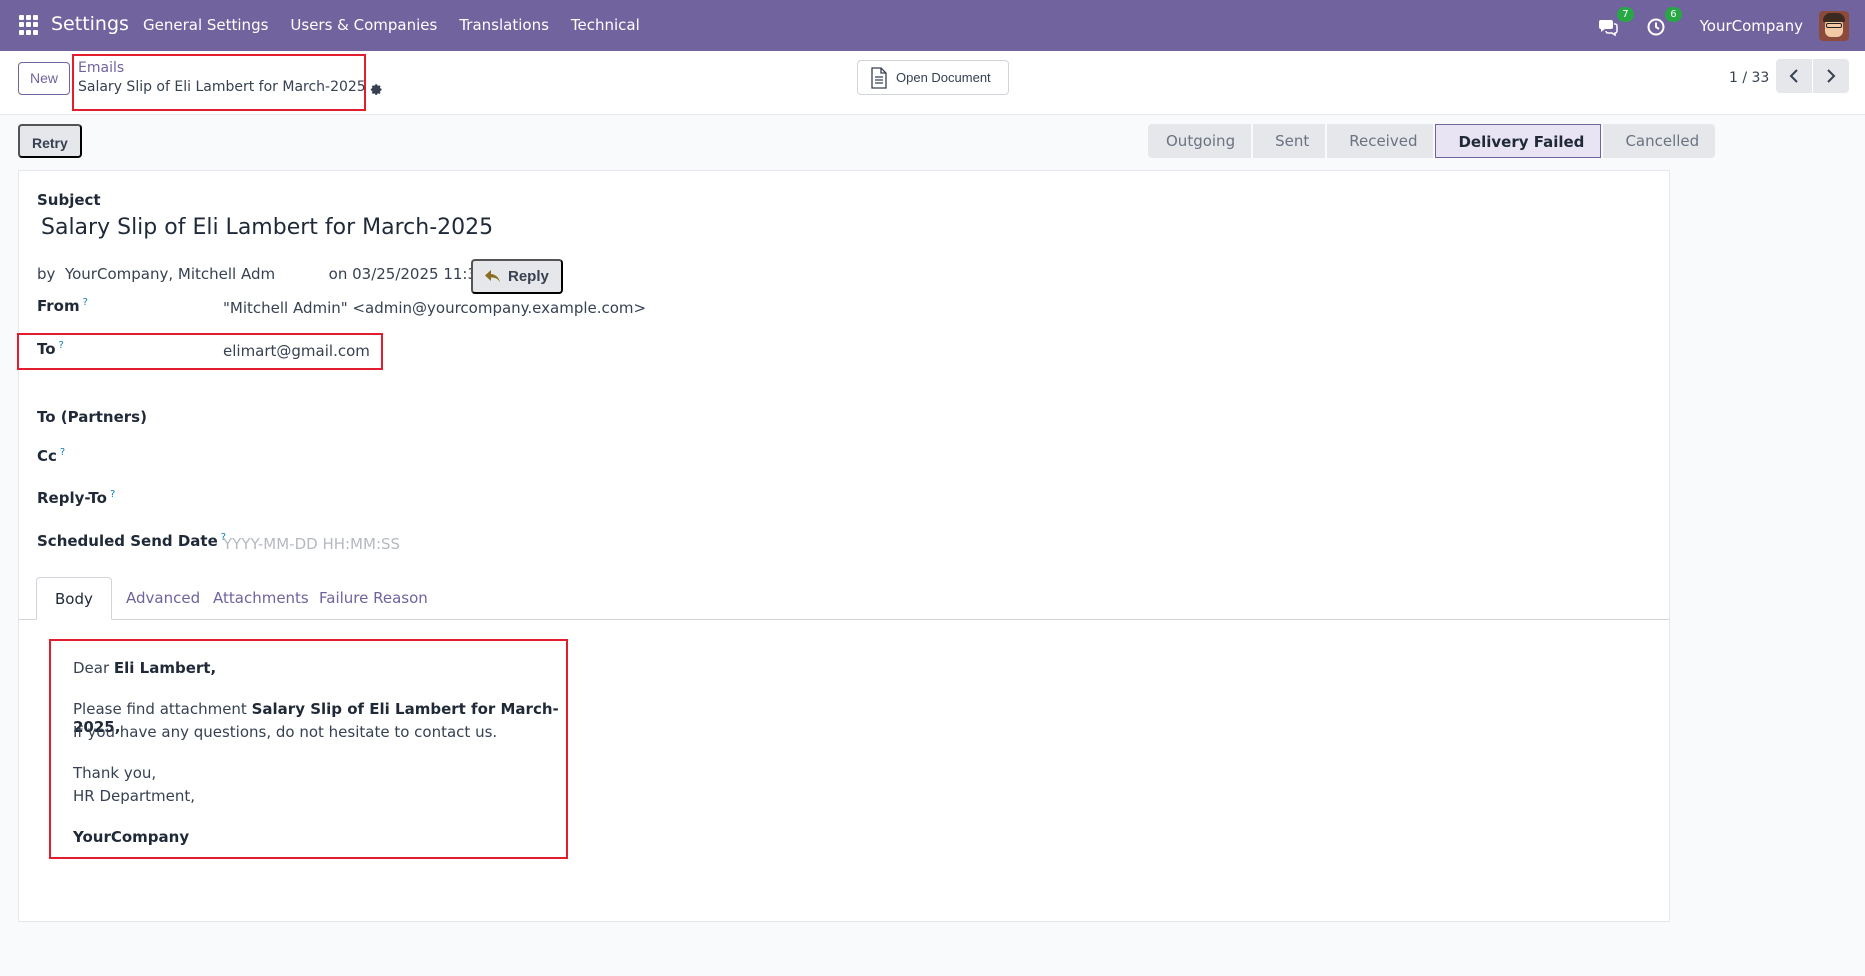 The width and height of the screenshot is (1865, 976). Describe the element at coordinates (1749, 78) in the screenshot. I see `pager-value: 1 / 33` at that location.